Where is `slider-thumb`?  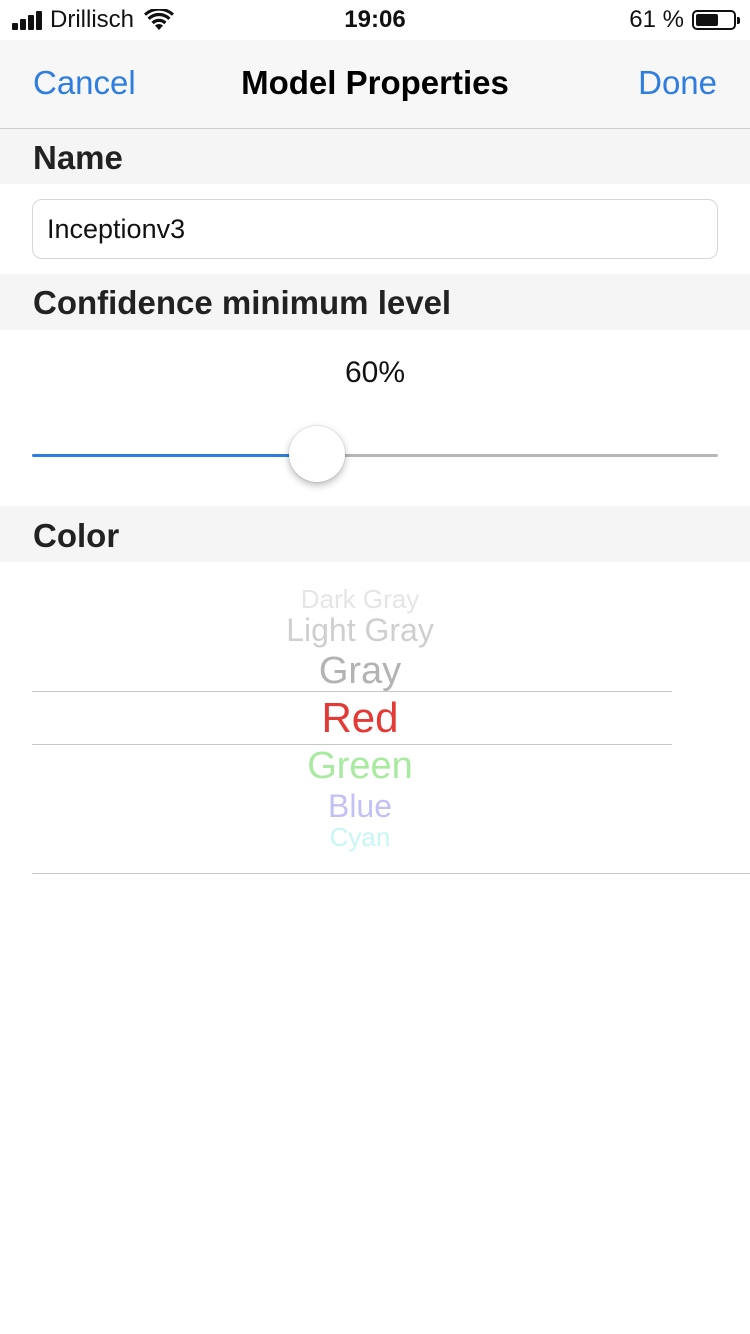 slider-thumb is located at coordinates (317, 454).